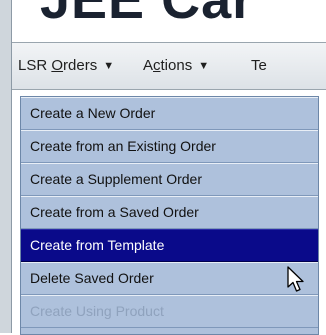  Describe the element at coordinates (169, 212) in the screenshot. I see `menu-item-create-from-saved-order: Create from a Saved Order` at that location.